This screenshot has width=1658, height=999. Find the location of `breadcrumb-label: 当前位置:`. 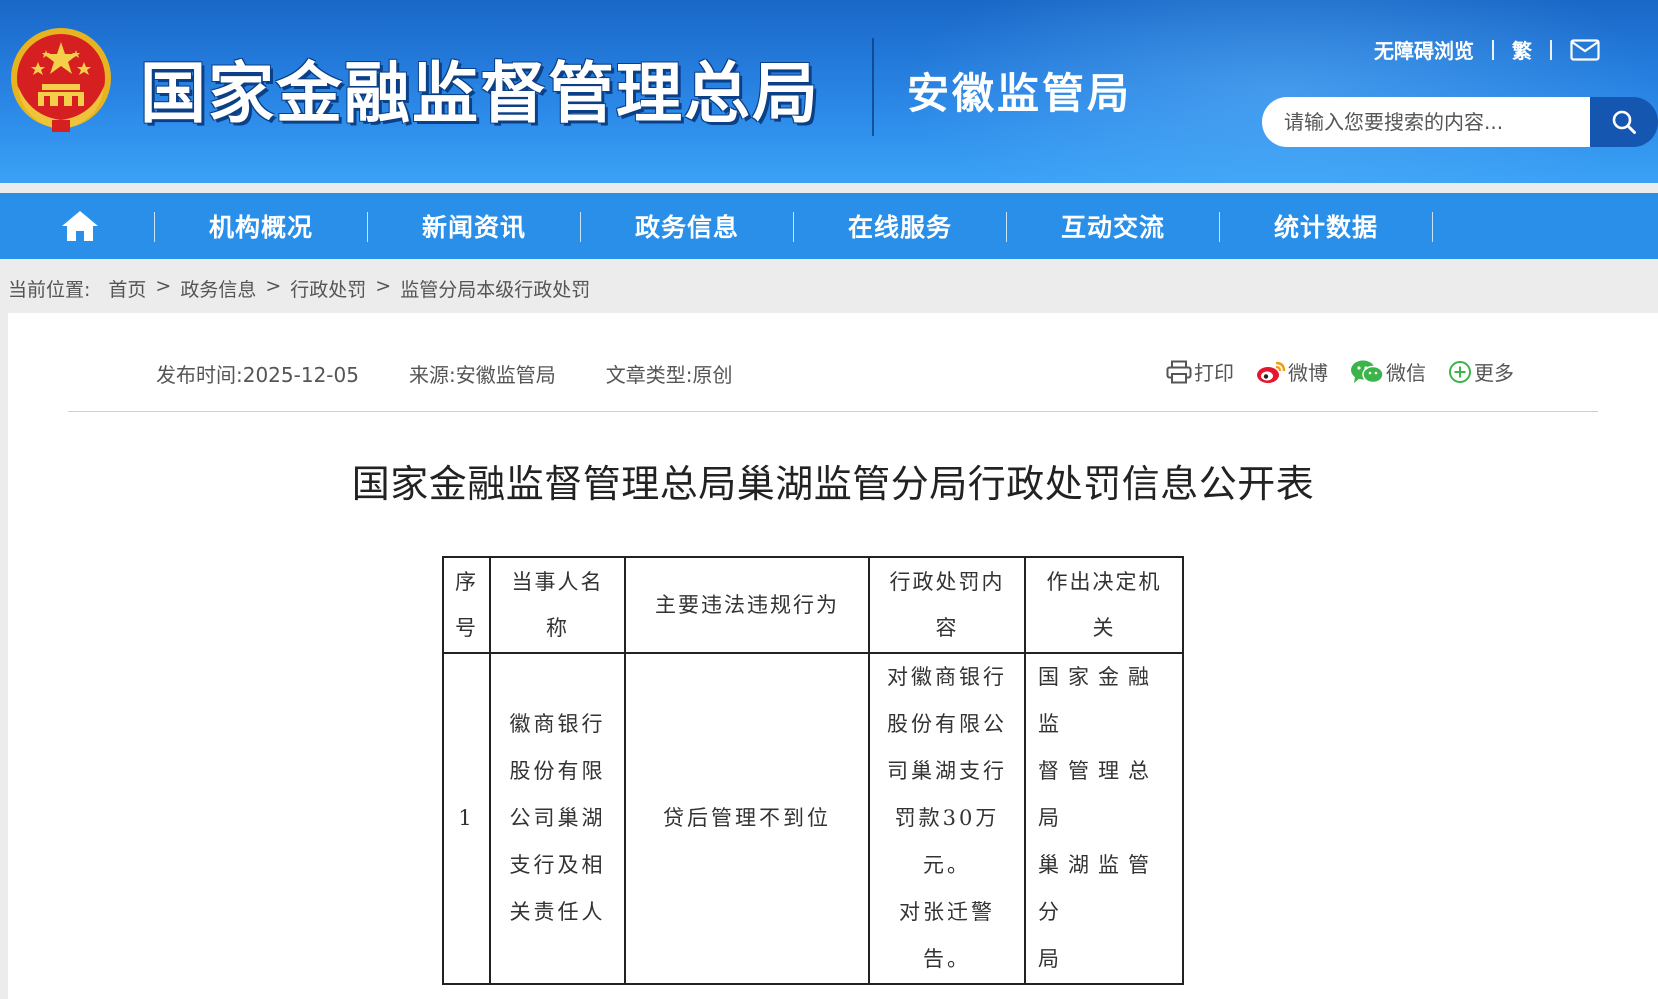

breadcrumb-label: 当前位置: is located at coordinates (49, 290).